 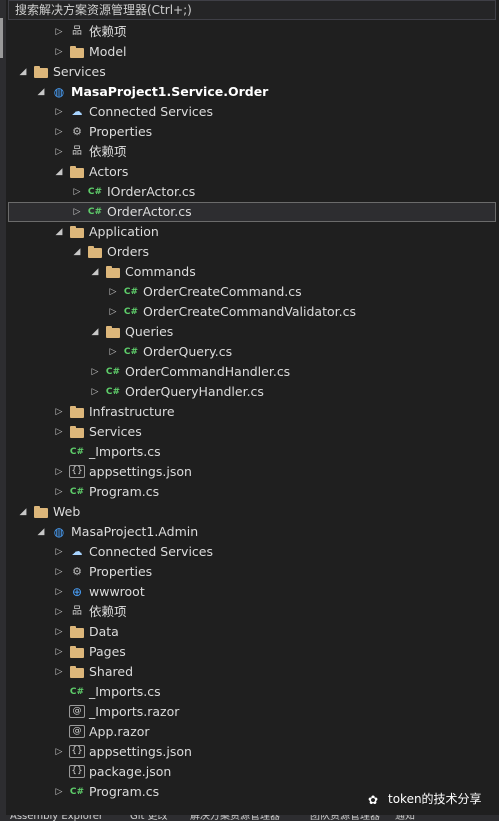 I want to click on tree-item-label: _Imports.cs, so click(x=125, y=691).